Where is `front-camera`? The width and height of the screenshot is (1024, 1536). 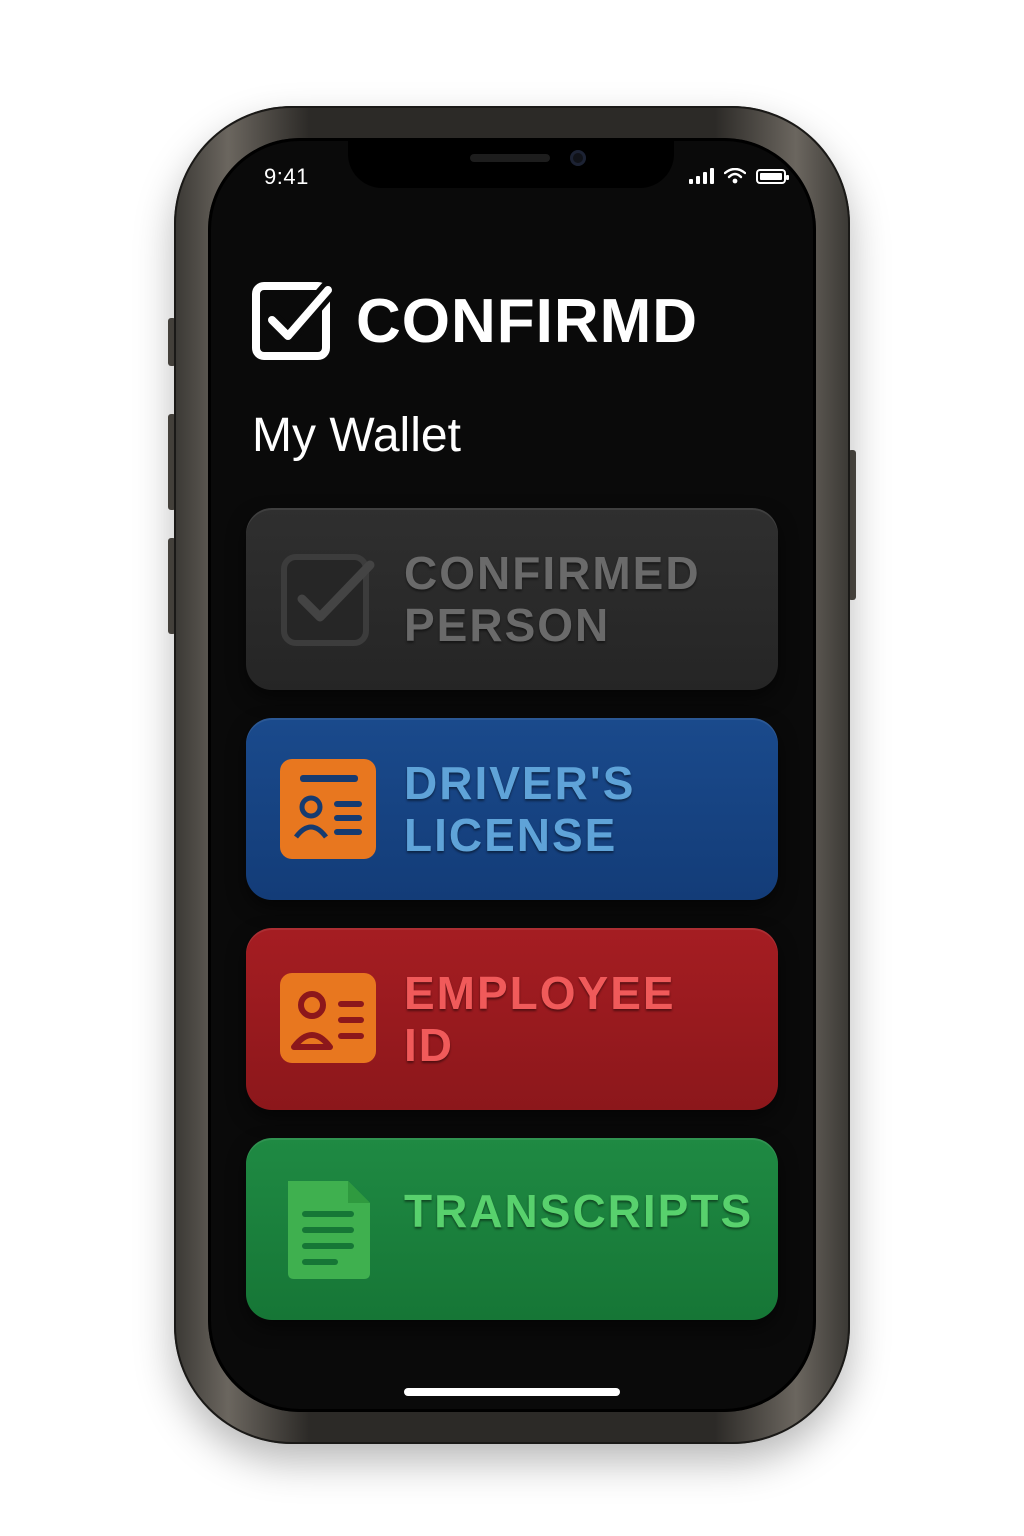 front-camera is located at coordinates (578, 158).